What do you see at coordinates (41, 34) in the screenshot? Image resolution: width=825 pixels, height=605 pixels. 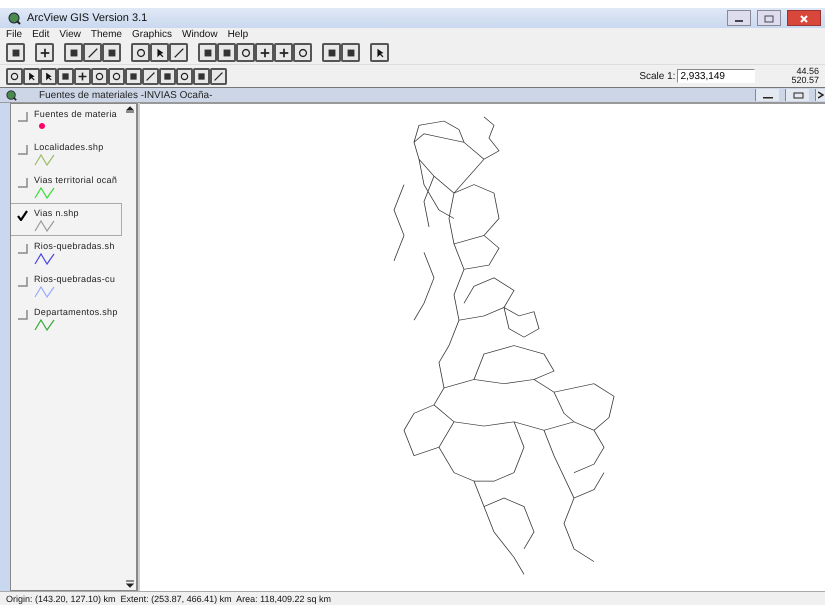 I see `menu-item: Edit` at bounding box center [41, 34].